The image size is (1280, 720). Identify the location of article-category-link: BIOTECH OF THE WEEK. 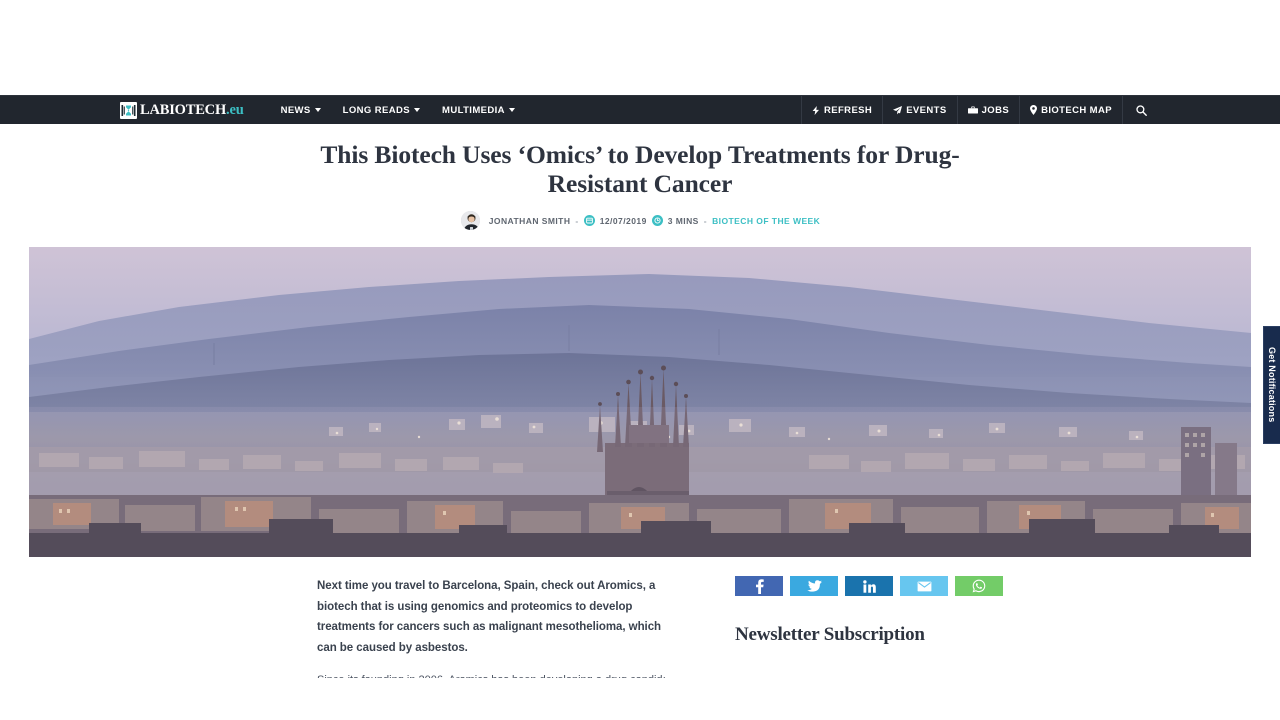
(766, 221).